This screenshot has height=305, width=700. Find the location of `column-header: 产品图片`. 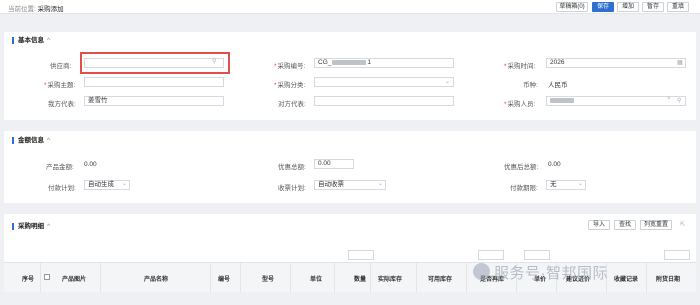

column-header: 产品图片 is located at coordinates (74, 278).